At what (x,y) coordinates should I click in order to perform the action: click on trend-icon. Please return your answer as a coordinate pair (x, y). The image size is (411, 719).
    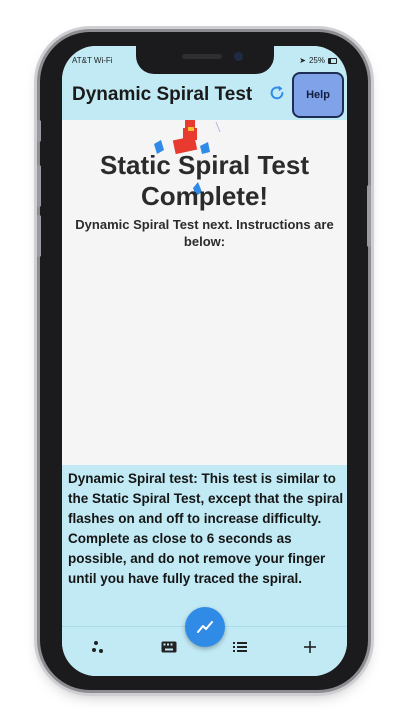
    Looking at the image, I should click on (205, 627).